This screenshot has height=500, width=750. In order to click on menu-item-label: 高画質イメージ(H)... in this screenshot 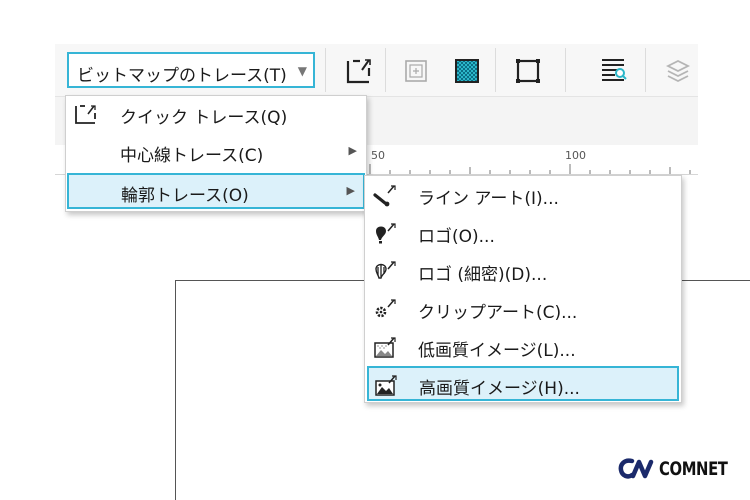, I will do `click(499, 389)`.